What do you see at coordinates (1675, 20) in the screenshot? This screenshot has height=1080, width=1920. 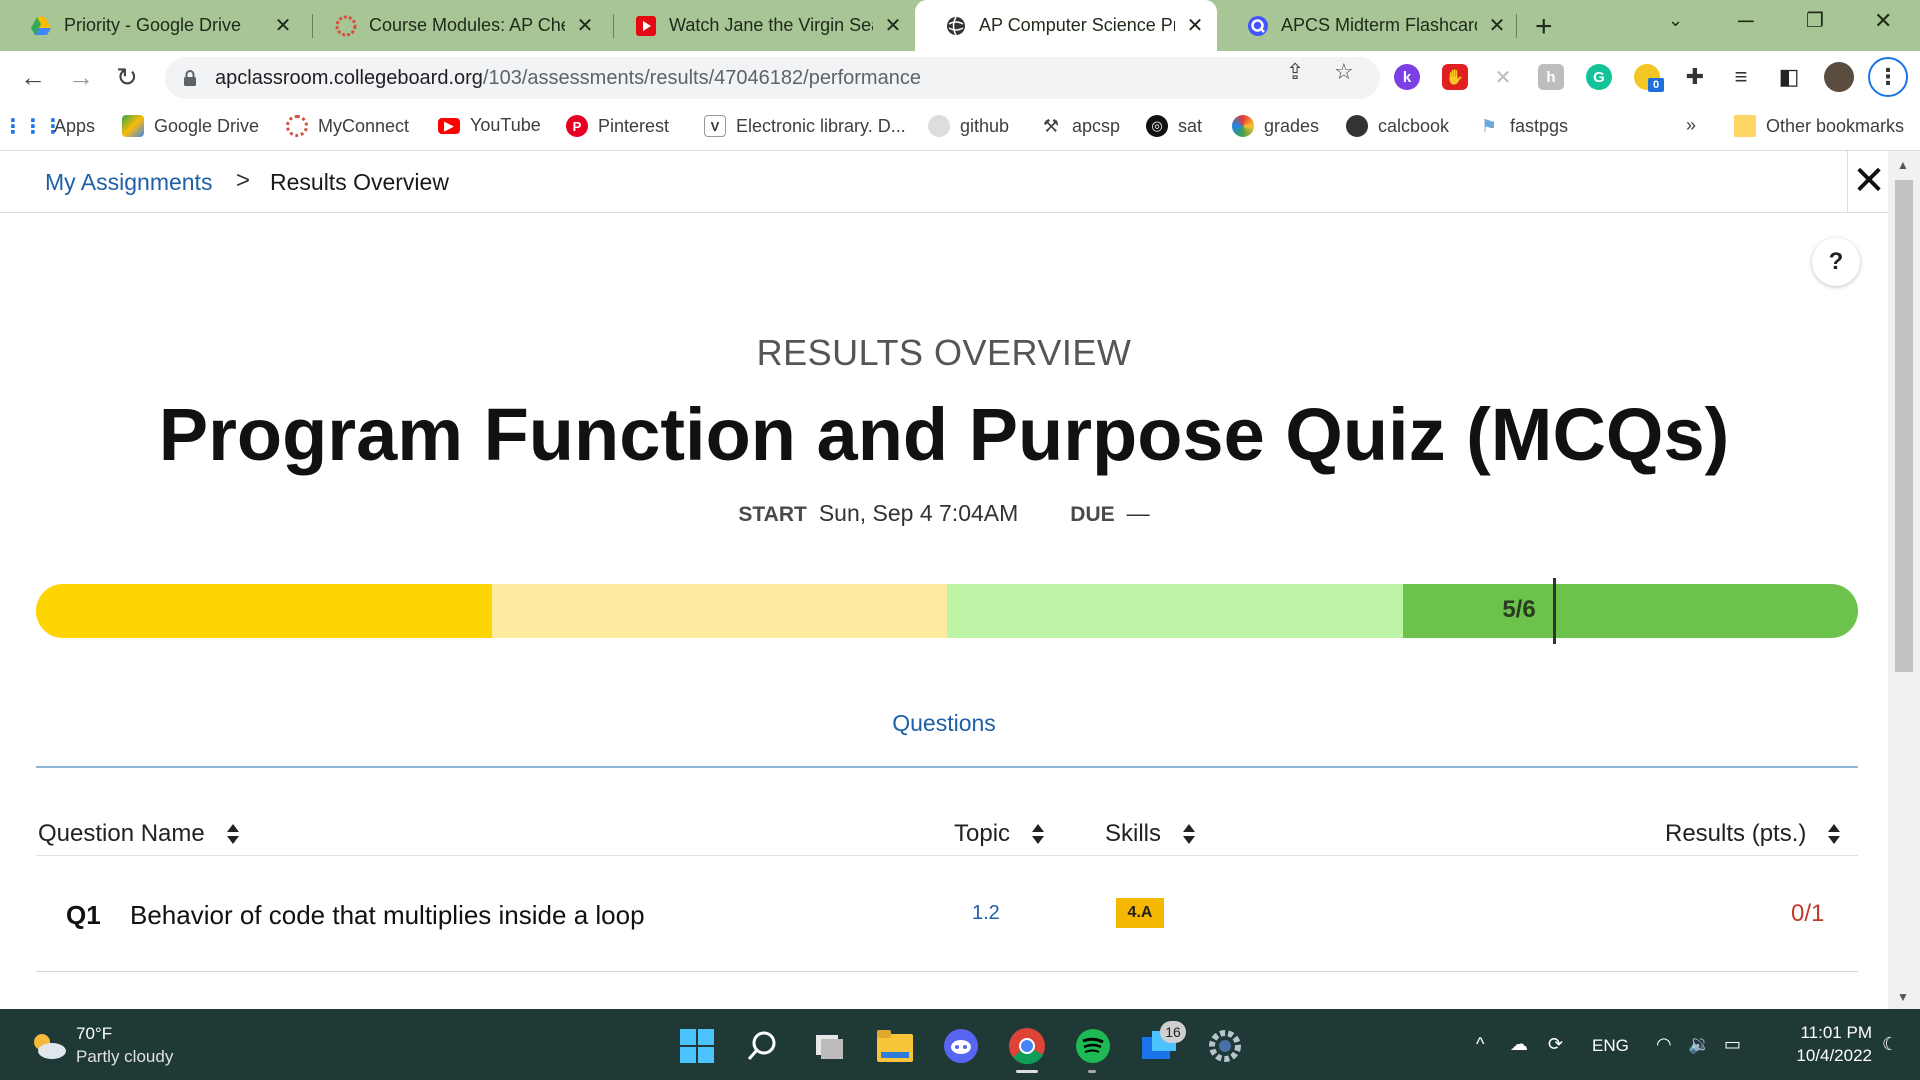 I see `tab-search-icon: ⌄` at bounding box center [1675, 20].